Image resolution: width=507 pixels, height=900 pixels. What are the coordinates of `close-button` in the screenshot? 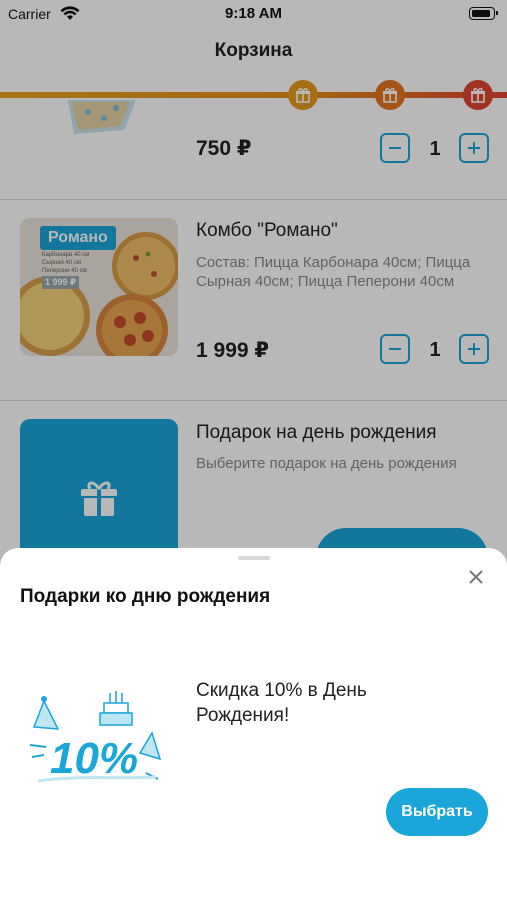 It's located at (476, 577).